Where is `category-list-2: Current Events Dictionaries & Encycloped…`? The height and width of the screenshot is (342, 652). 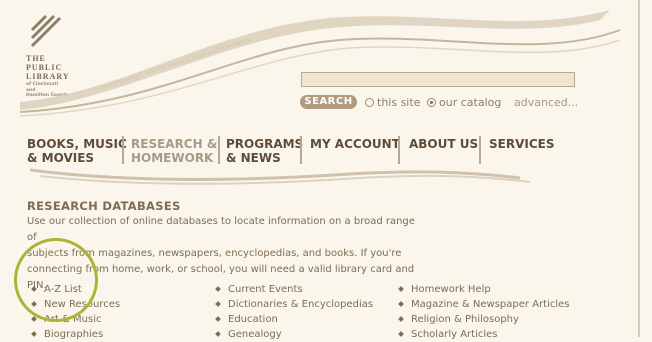 category-list-2: Current Events Dictionaries & Encycloped… is located at coordinates (294, 312).